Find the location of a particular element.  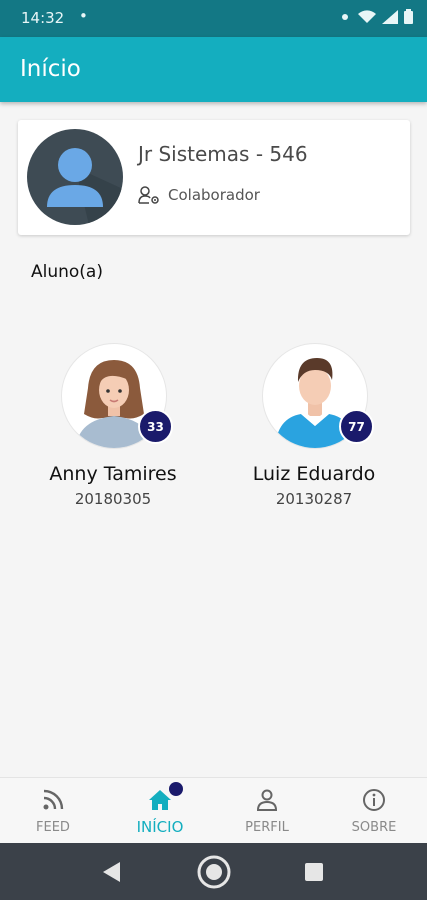

role-row: Colaborador is located at coordinates (199, 195).